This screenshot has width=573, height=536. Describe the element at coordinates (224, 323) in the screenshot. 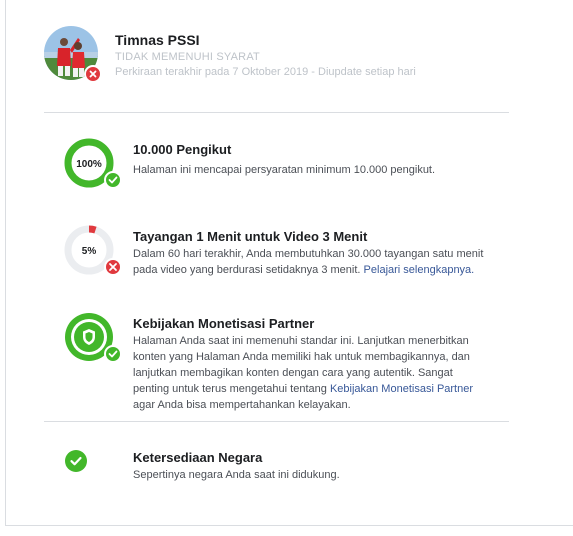

I see `policy-title: Kebijakan Monetisasi Partner` at that location.